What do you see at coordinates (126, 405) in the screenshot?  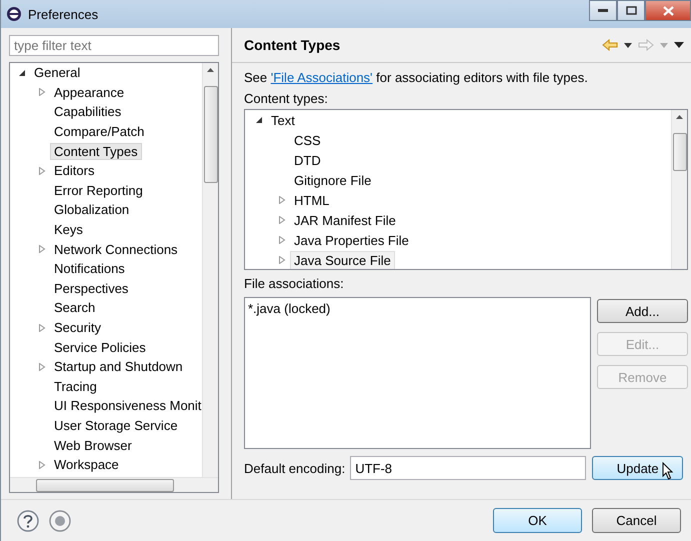 I see `tree-item: UI Responsiveness Monit` at bounding box center [126, 405].